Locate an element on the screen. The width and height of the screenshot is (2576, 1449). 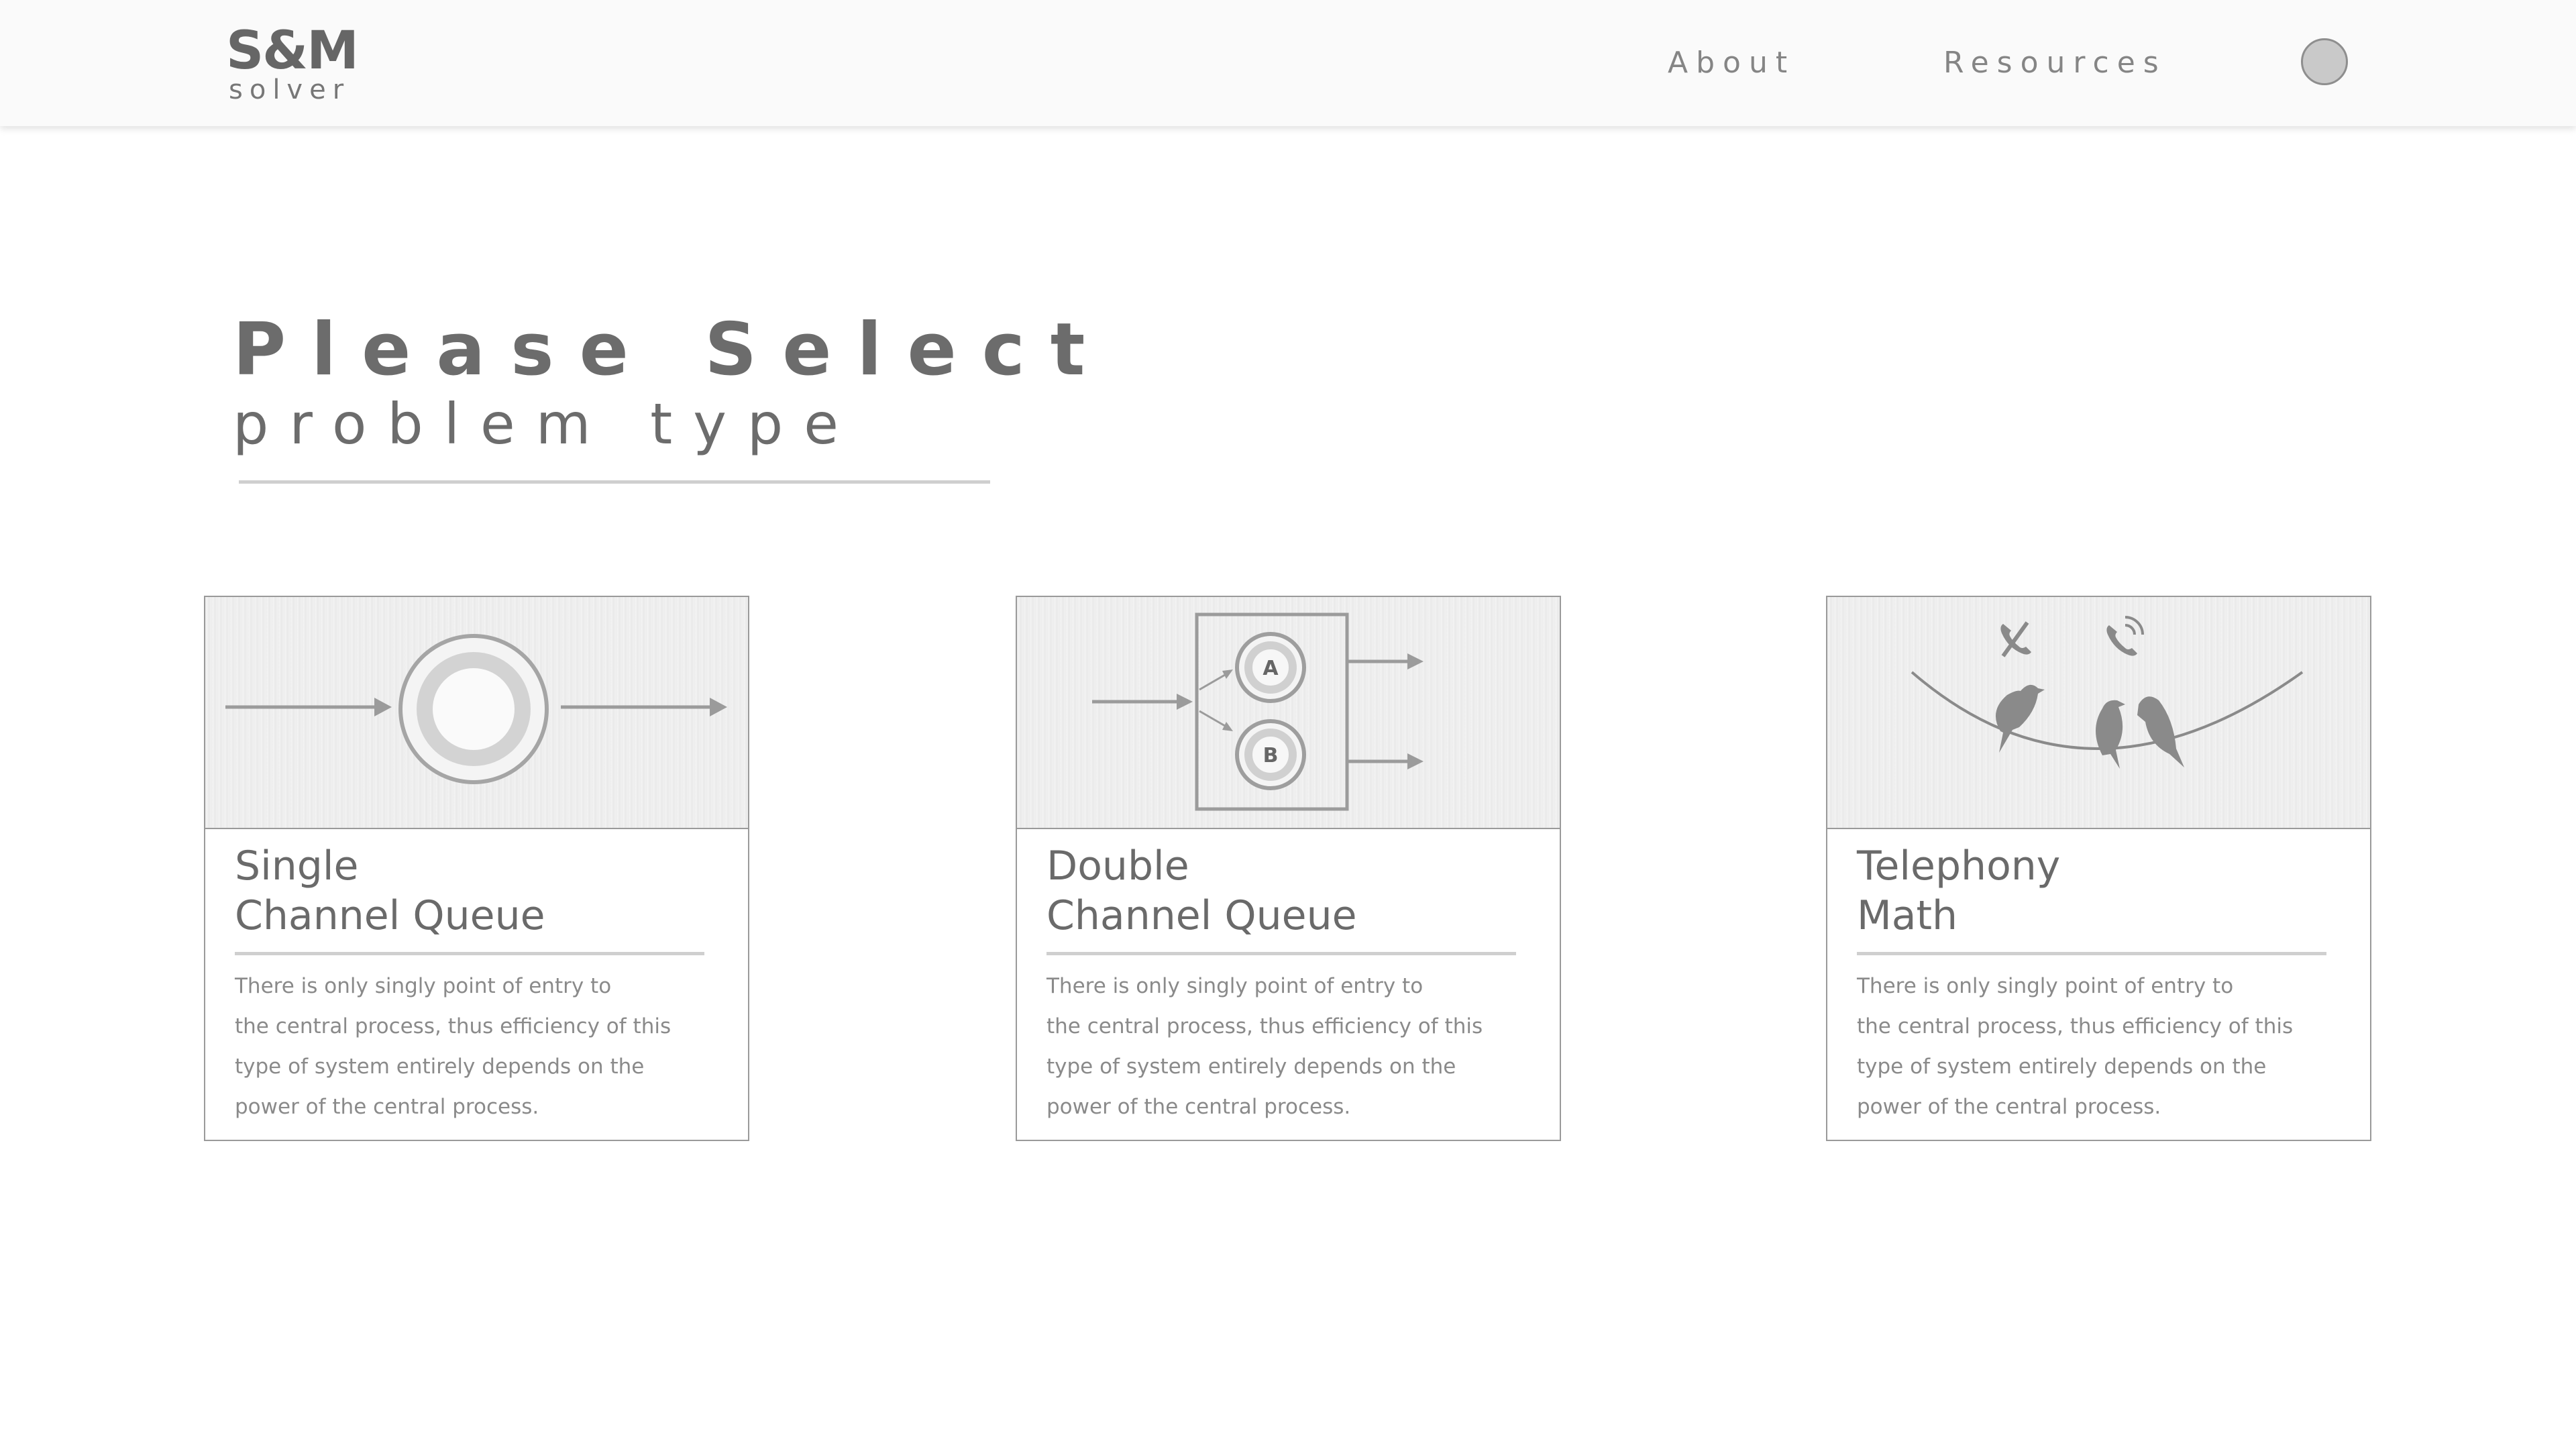
card-title: Single Channel Queue is located at coordinates (390, 891).